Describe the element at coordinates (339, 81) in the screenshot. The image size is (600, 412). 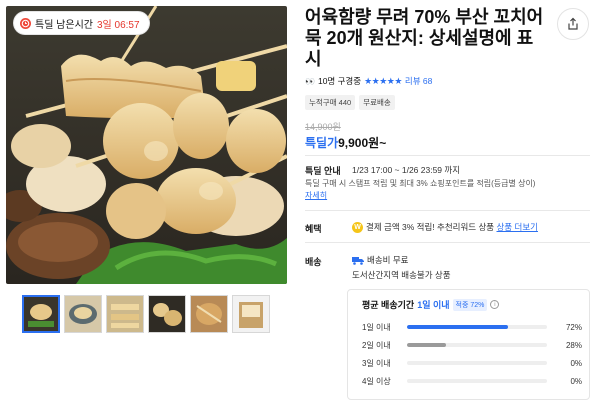
I see `viewer-count: 10명 구경중` at that location.